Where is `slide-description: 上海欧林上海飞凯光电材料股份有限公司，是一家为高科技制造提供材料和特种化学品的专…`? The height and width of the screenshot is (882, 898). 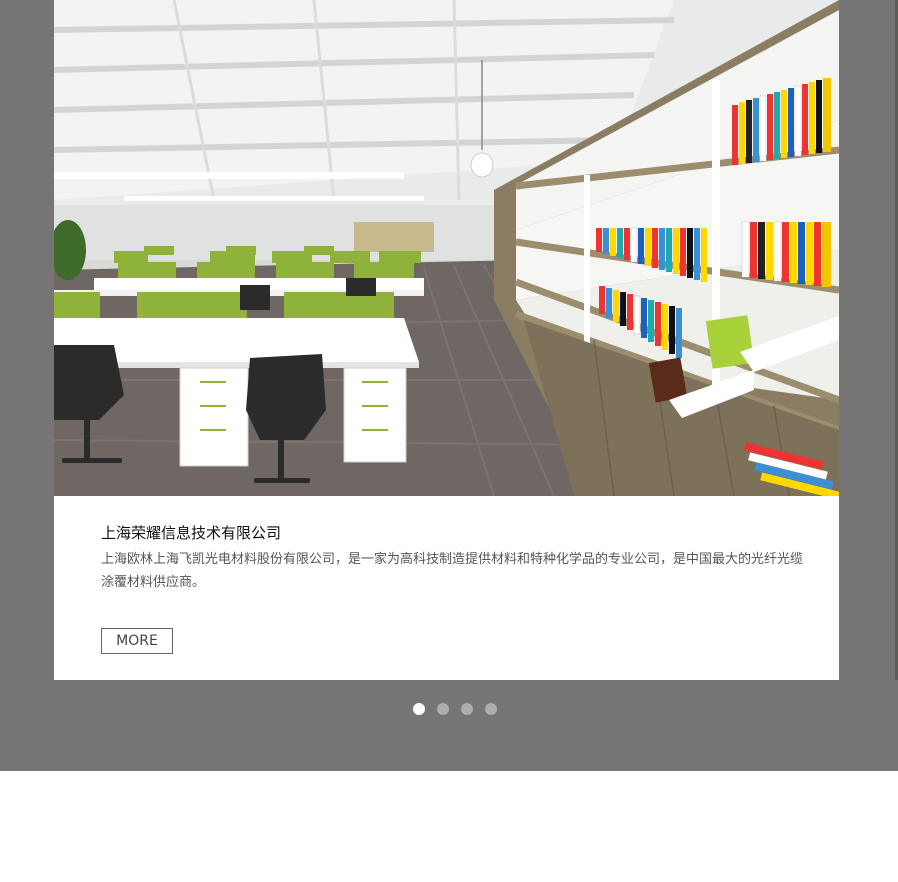
slide-description: 上海欧林上海飞凯光电材料股份有限公司，是一家为高科技制造提供材料和特种化学品的专… is located at coordinates (452, 571).